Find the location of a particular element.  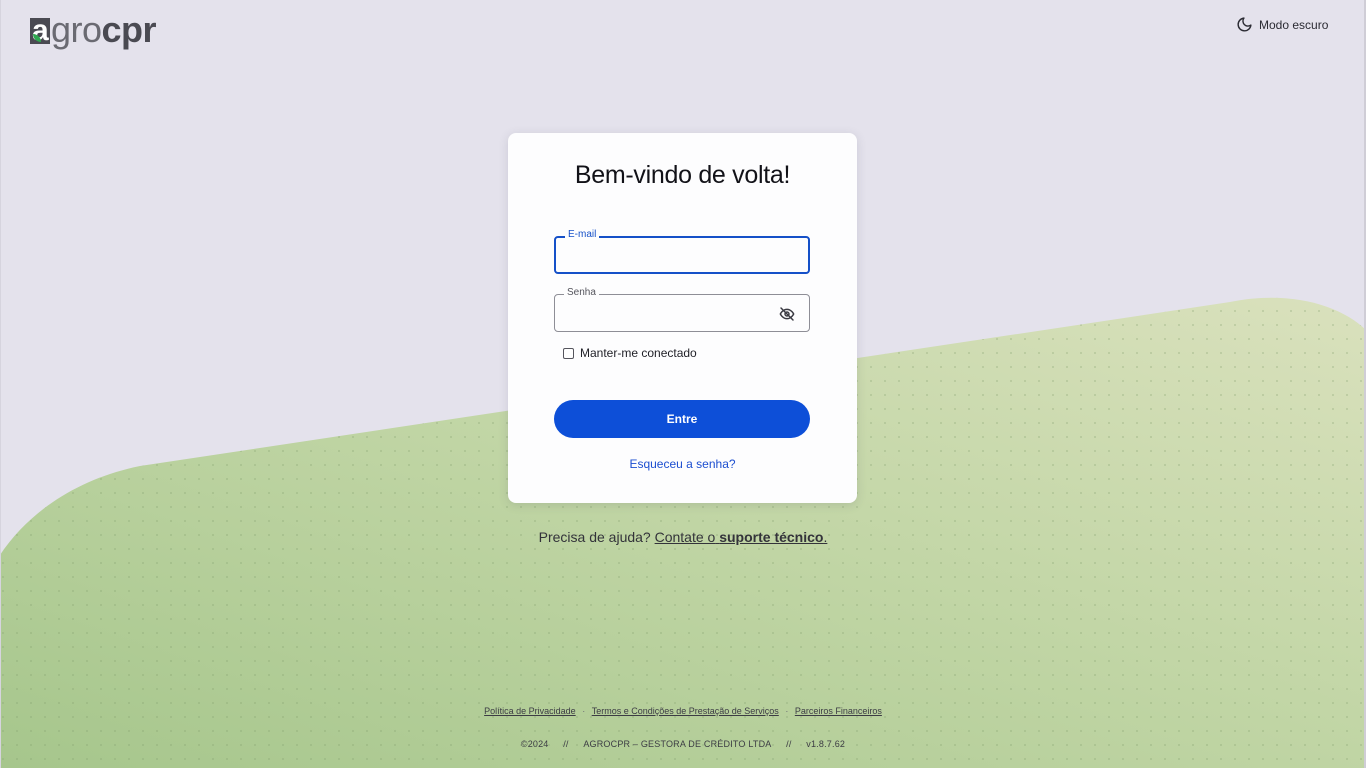

remember-me-label: Manter-me conectado is located at coordinates (638, 353).